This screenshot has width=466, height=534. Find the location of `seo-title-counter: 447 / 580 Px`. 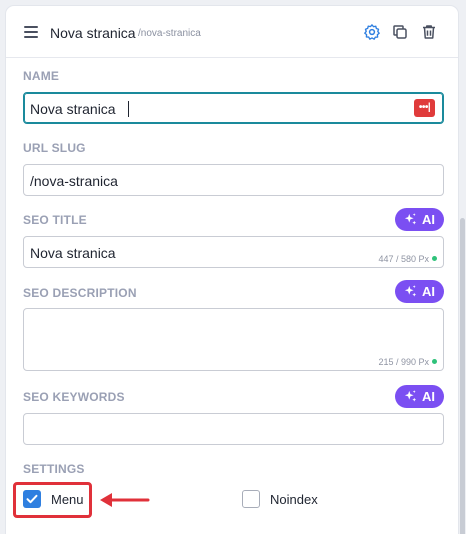

seo-title-counter: 447 / 580 Px is located at coordinates (407, 259).